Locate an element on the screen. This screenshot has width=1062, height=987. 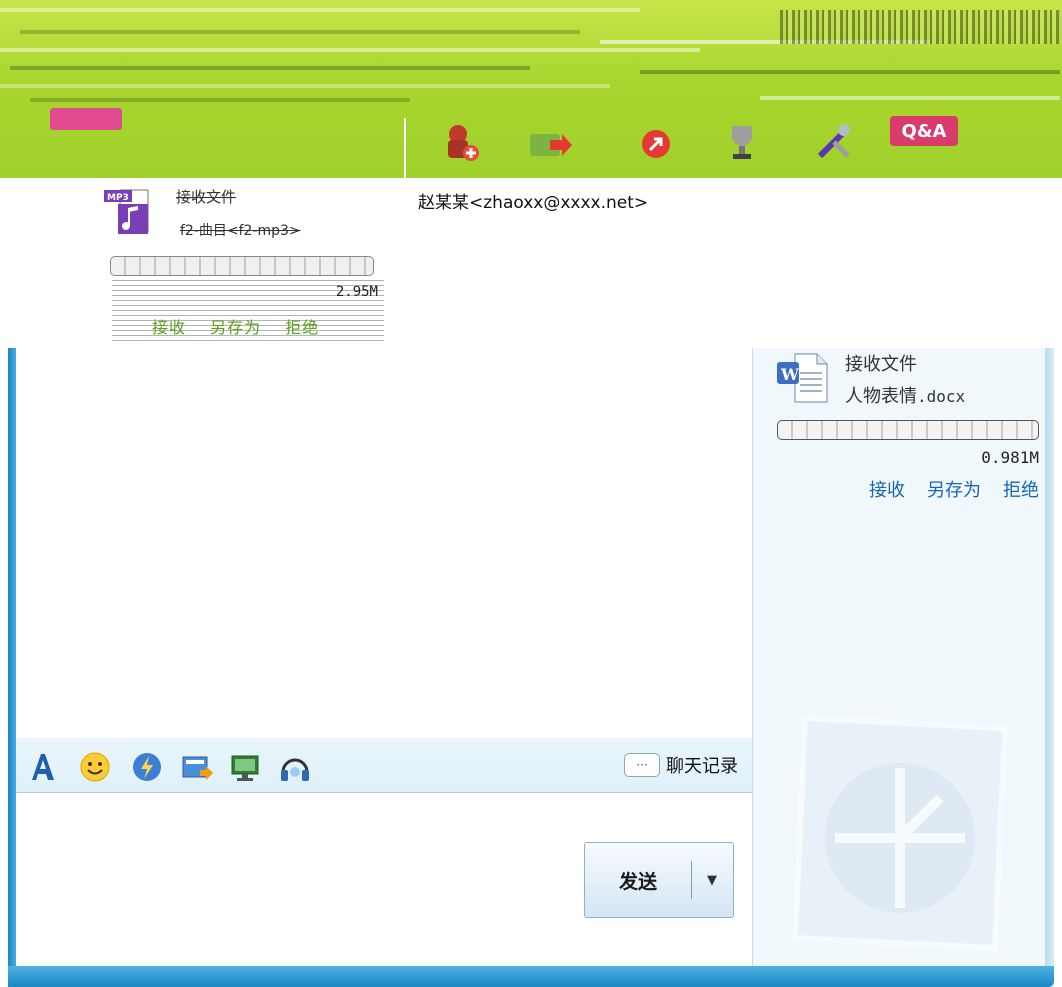
chat-bubble-icon: ··· is located at coordinates (642, 765).